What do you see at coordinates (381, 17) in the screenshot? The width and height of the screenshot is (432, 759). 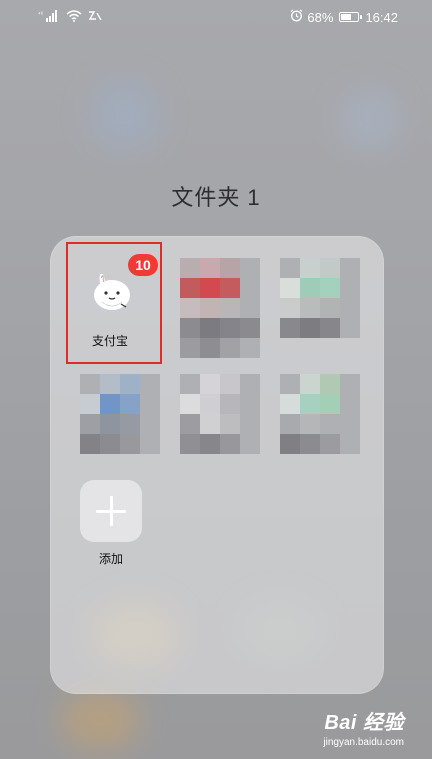 I see `clock: 16:42` at bounding box center [381, 17].